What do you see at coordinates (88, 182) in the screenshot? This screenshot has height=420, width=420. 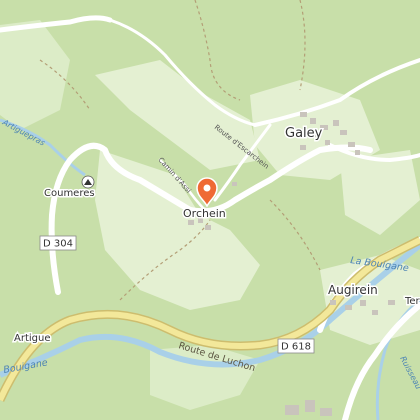 I see `cave-icon` at bounding box center [88, 182].